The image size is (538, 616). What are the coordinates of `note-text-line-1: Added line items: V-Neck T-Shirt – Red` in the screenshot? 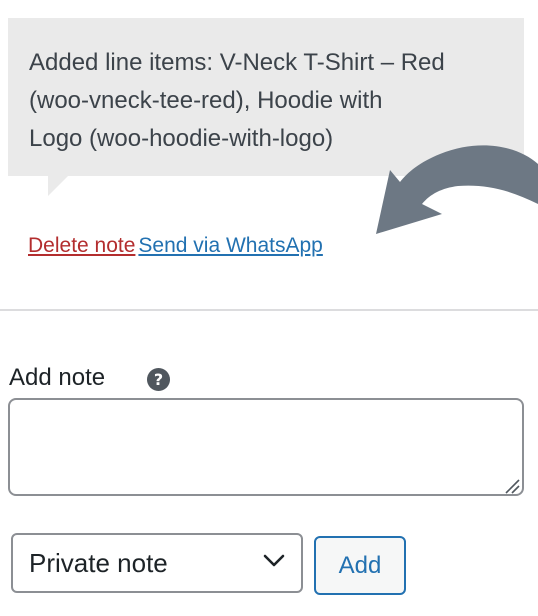 It's located at (237, 62).